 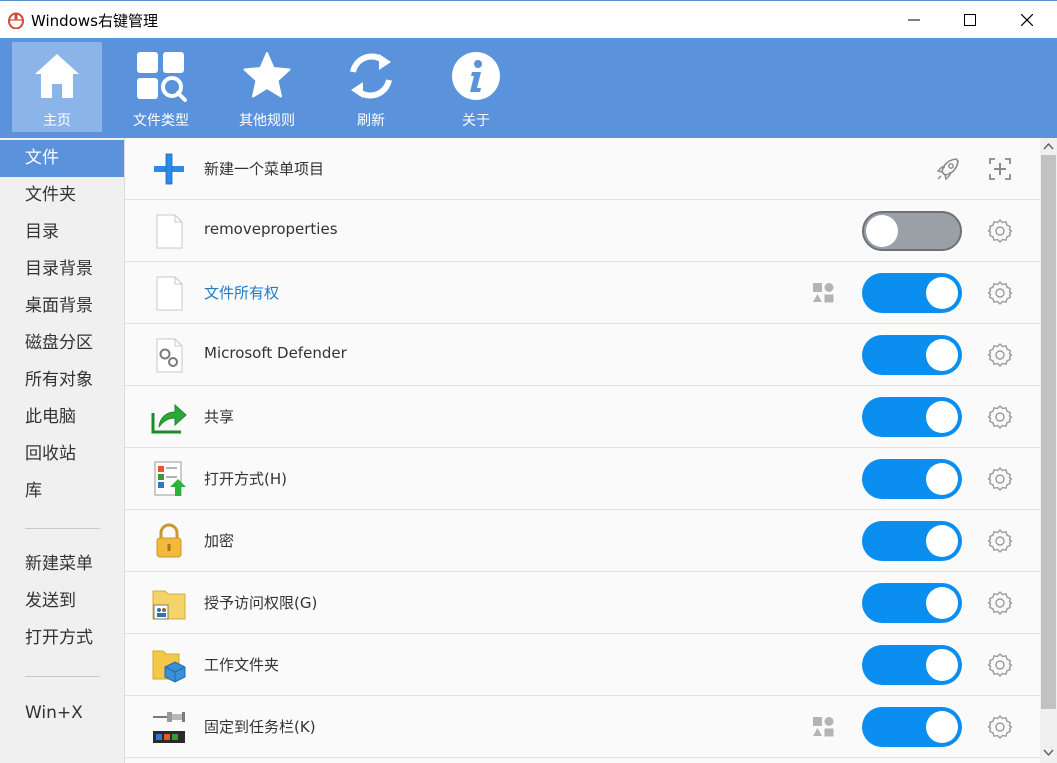 What do you see at coordinates (16, 20) in the screenshot?
I see `mouse-icon` at bounding box center [16, 20].